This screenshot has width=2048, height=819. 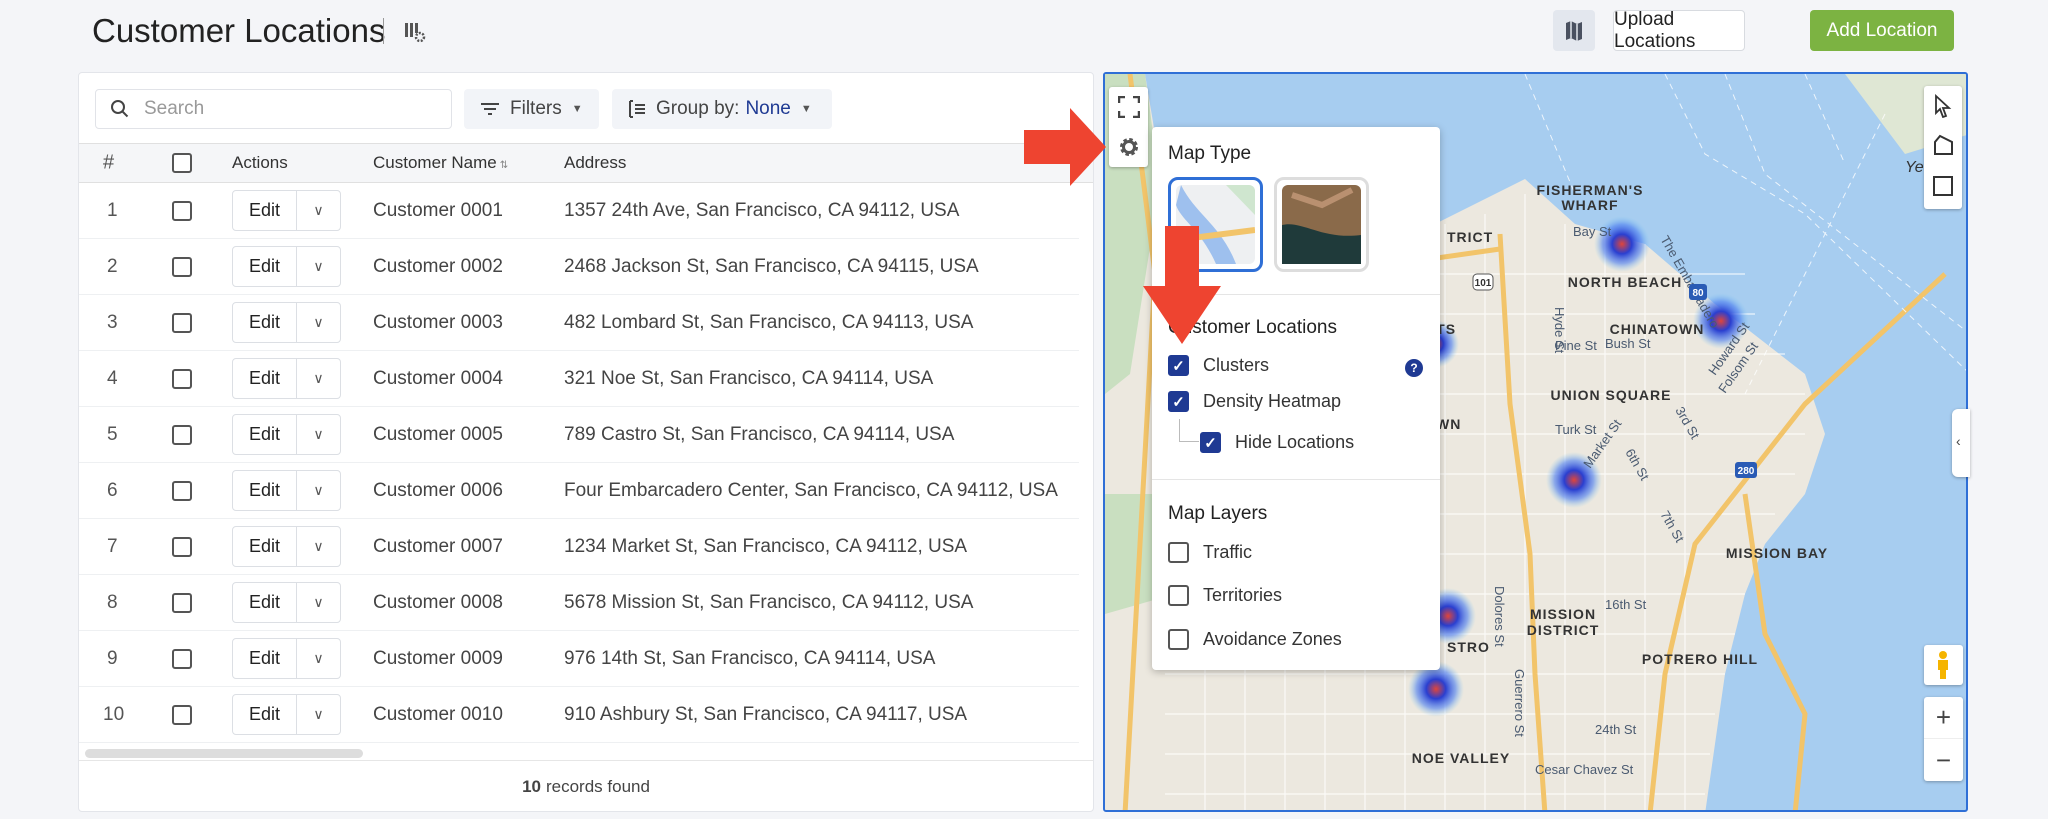 What do you see at coordinates (1414, 368) in the screenshot?
I see `help-icon: ?` at bounding box center [1414, 368].